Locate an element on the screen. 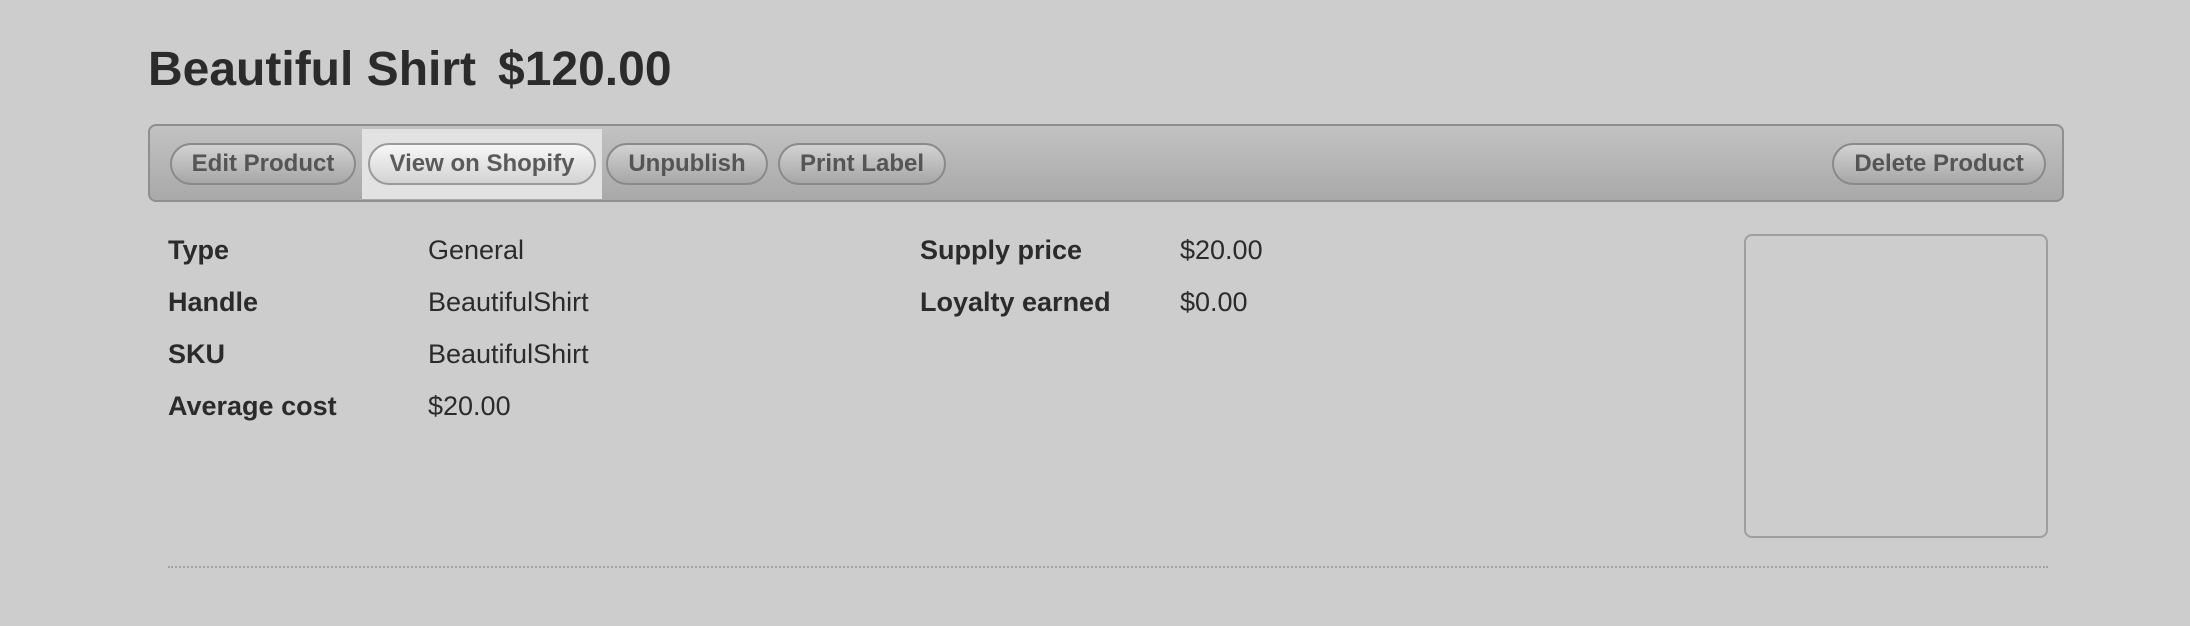 The image size is (2190, 626). handle-label: Handle is located at coordinates (213, 302).